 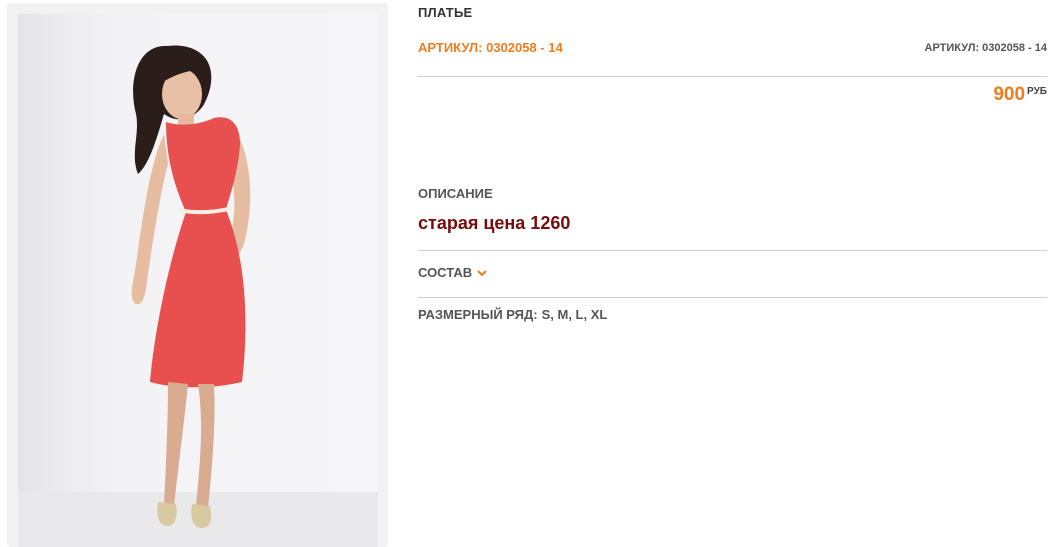 I want to click on description-label: ОПИСАНИЕ, so click(x=455, y=193).